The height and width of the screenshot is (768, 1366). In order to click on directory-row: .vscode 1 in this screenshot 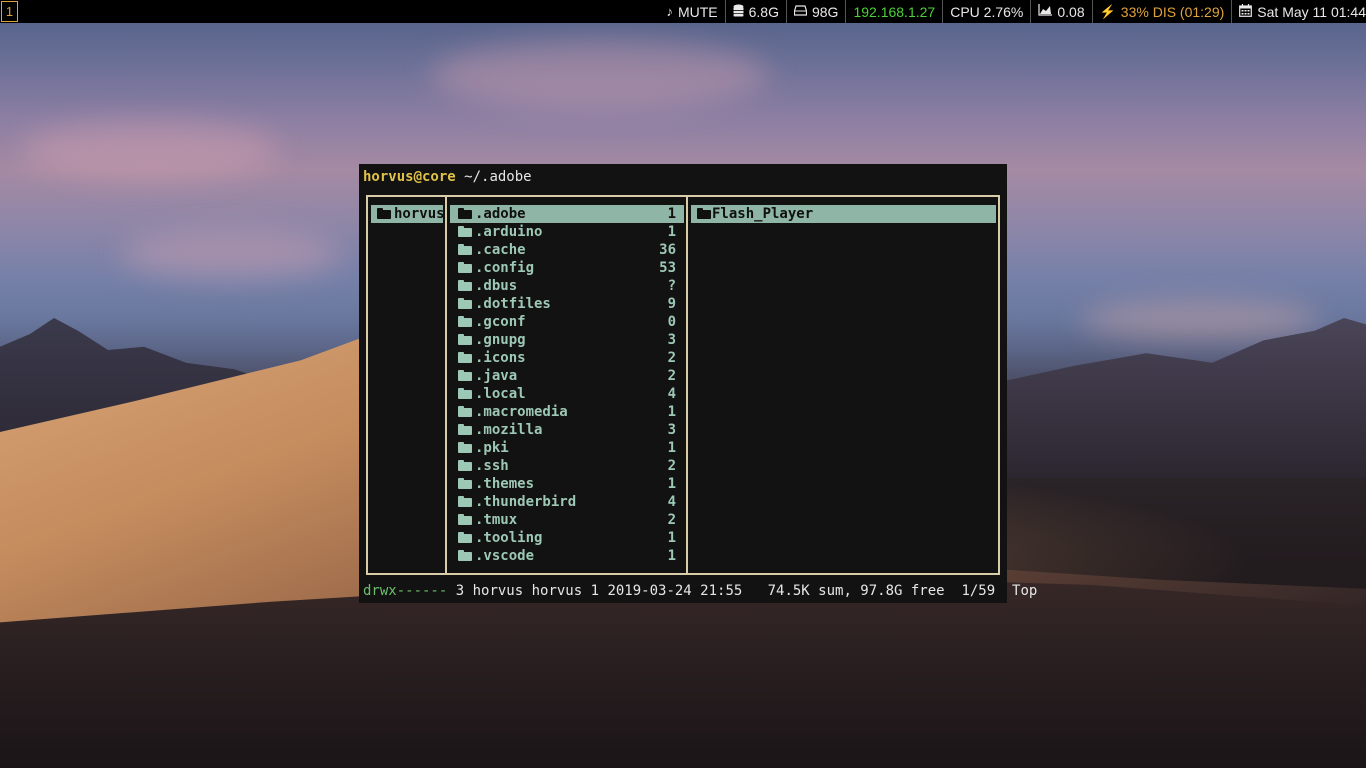, I will do `click(567, 556)`.